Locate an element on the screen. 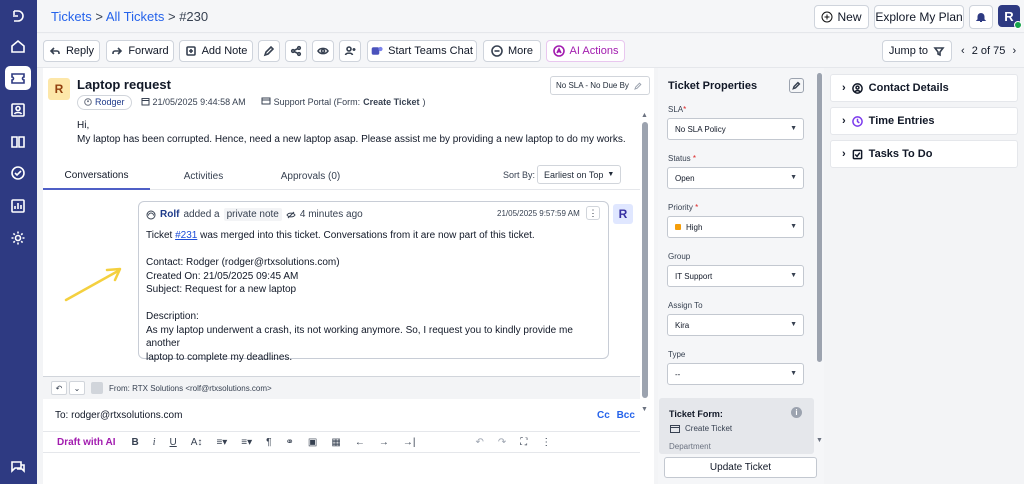 Image resolution: width=1024 pixels, height=484 pixels. group-select: IT Support ▼ is located at coordinates (735, 276).